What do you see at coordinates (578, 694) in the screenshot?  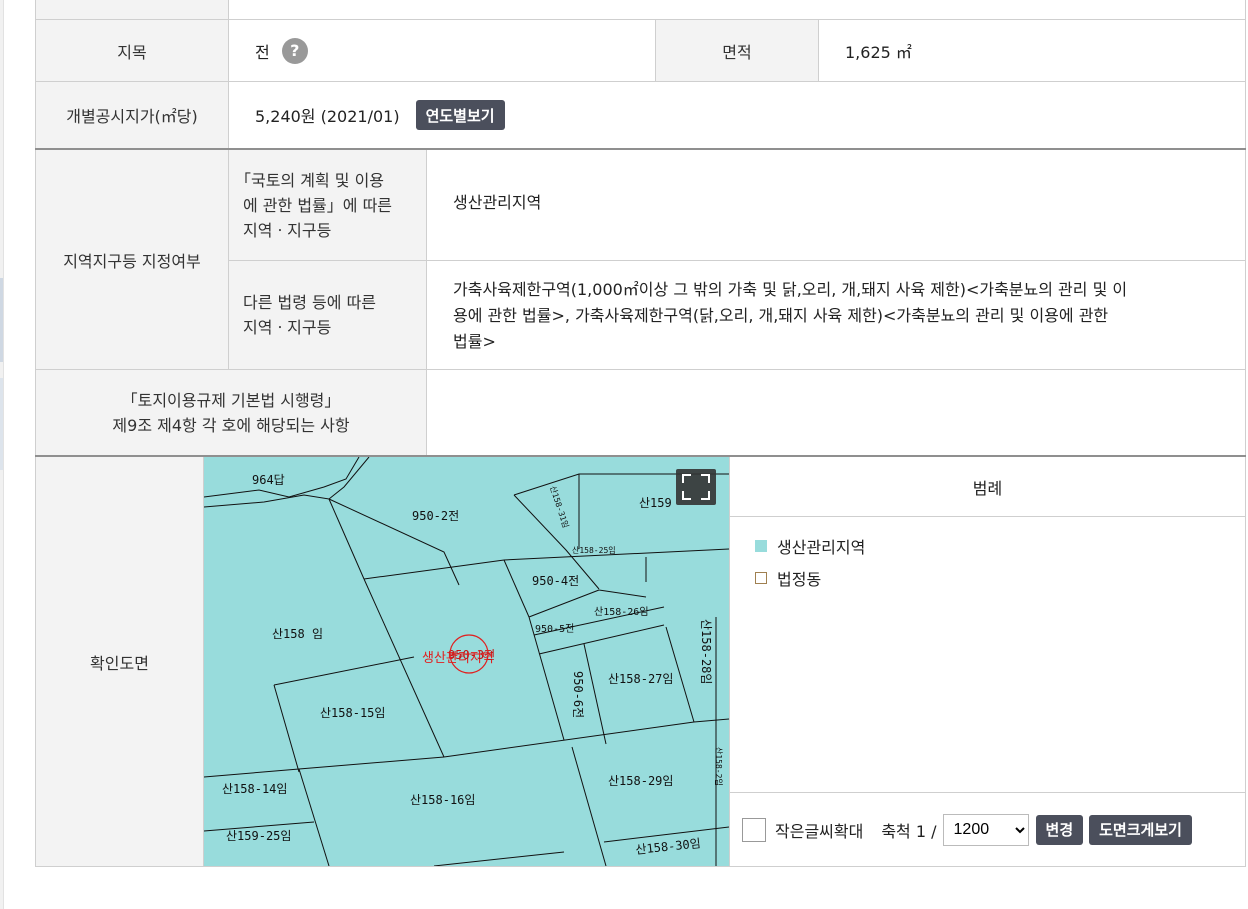 I see `parcel-label: 950-6전` at bounding box center [578, 694].